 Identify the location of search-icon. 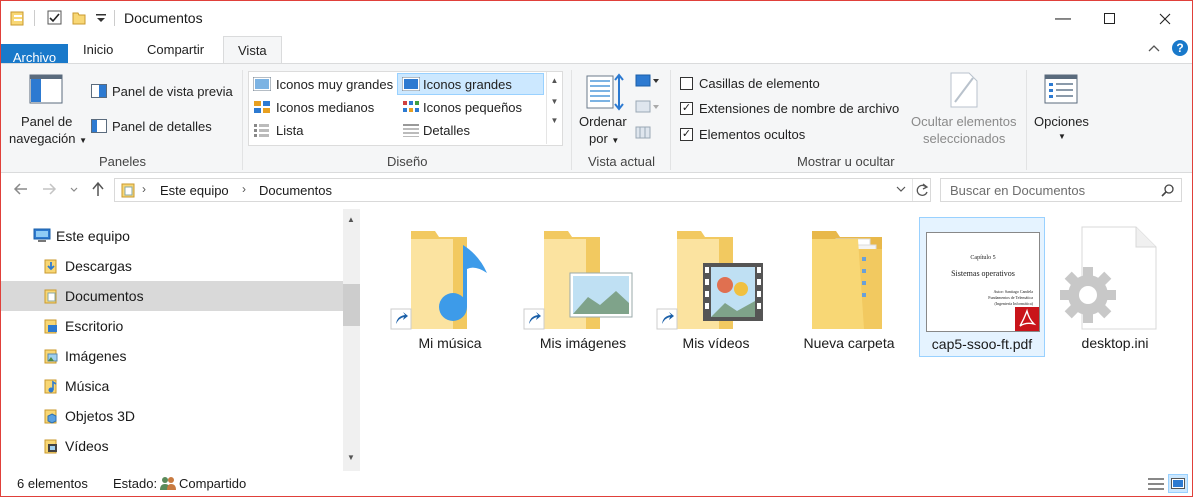
(1167, 190).